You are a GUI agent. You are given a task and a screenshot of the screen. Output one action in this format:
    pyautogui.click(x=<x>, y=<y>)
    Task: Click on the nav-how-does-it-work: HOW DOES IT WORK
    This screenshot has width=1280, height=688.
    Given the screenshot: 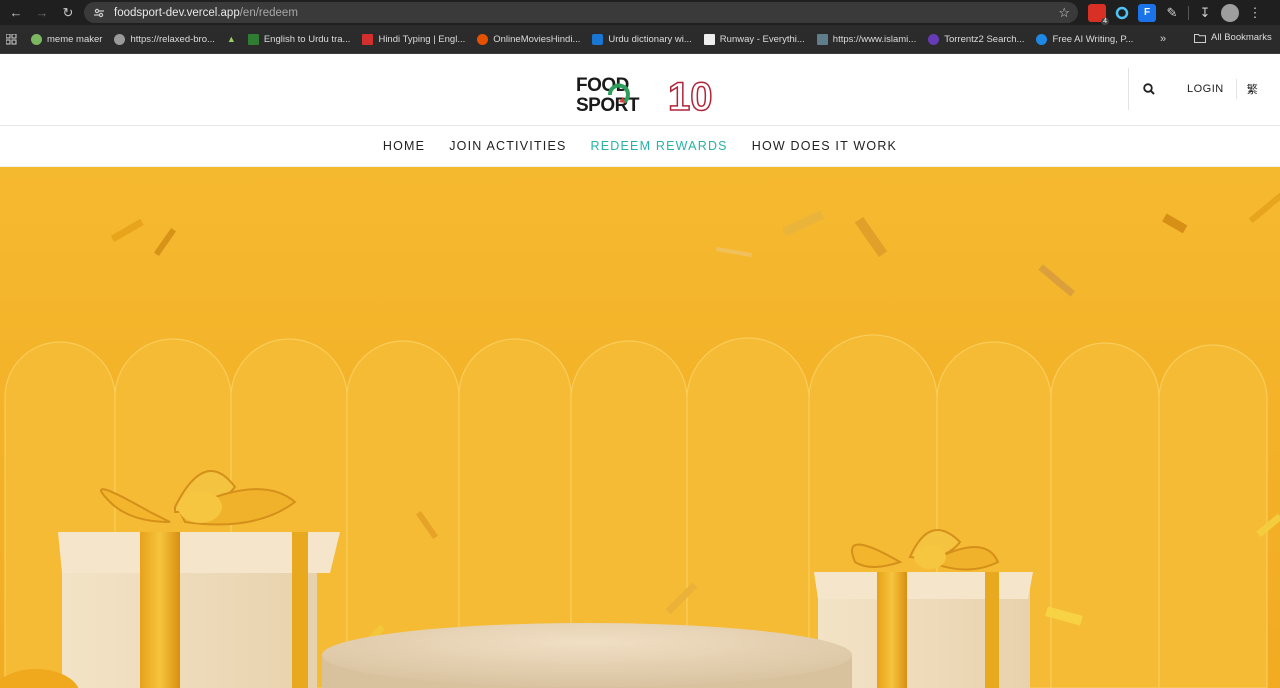 What is the action you would take?
    pyautogui.click(x=824, y=146)
    